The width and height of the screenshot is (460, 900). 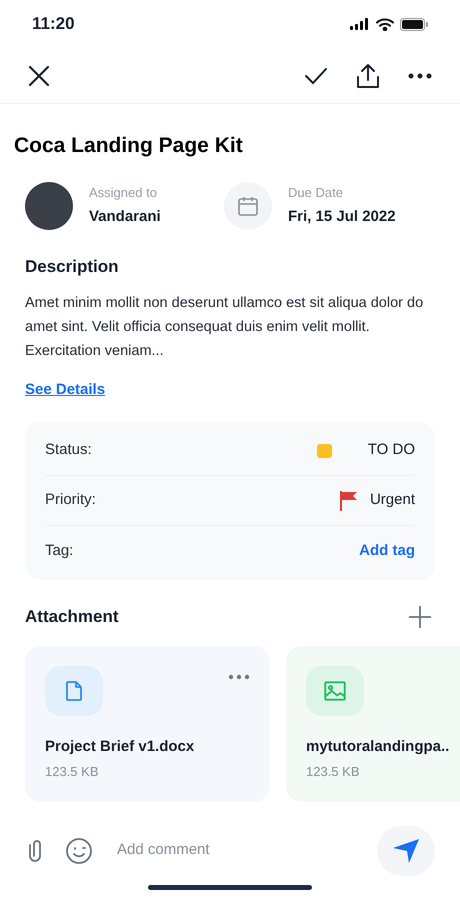 I want to click on file-name: mytutoralandingpa.., so click(x=378, y=746).